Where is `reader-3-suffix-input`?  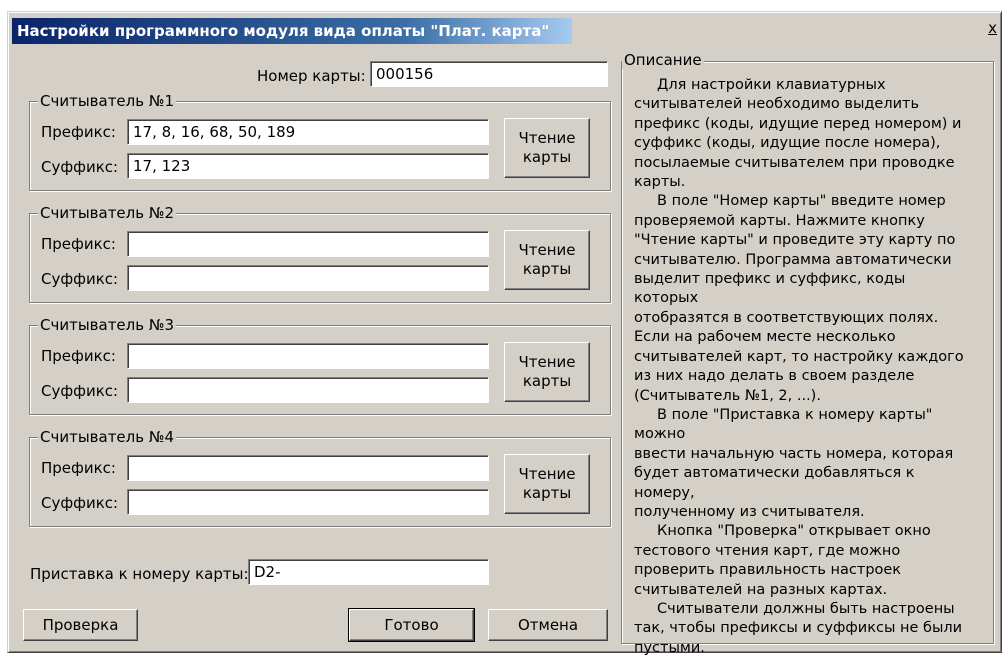 reader-3-suffix-input is located at coordinates (308, 390).